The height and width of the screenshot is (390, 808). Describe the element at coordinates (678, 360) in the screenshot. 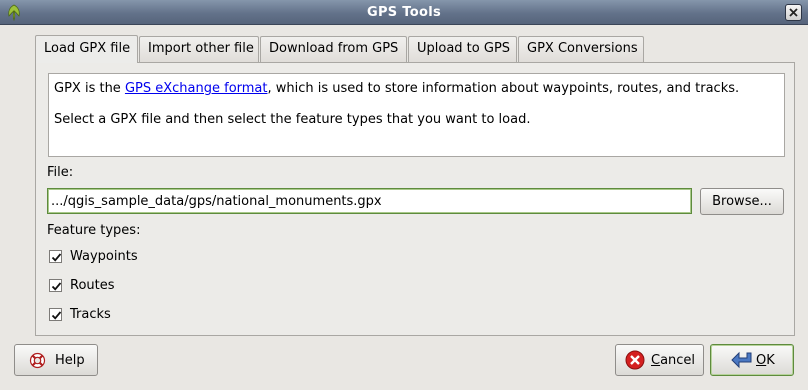

I see `cancel-label-rest: ancel` at that location.